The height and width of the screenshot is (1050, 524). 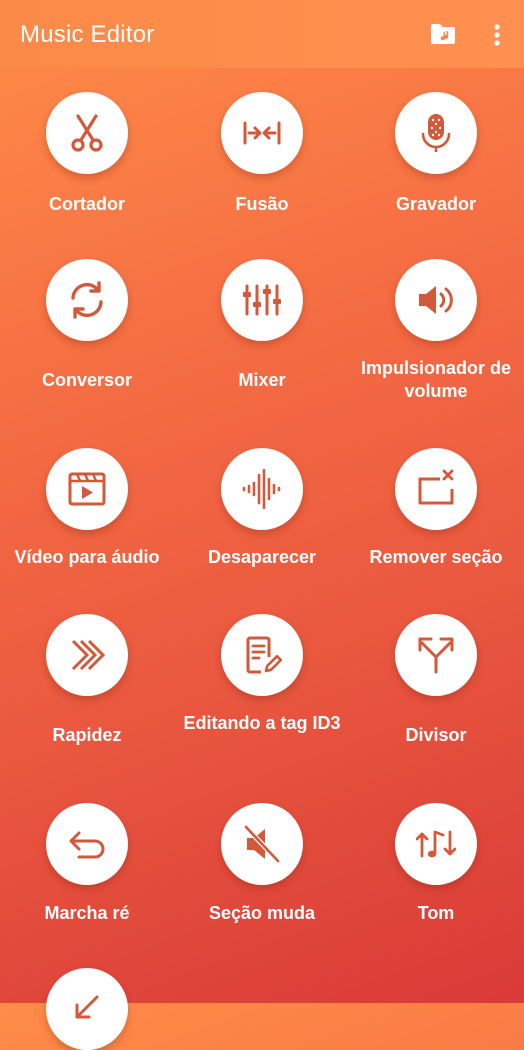 What do you see at coordinates (87, 557) in the screenshot?
I see `tool-label: Vídeo para áudio` at bounding box center [87, 557].